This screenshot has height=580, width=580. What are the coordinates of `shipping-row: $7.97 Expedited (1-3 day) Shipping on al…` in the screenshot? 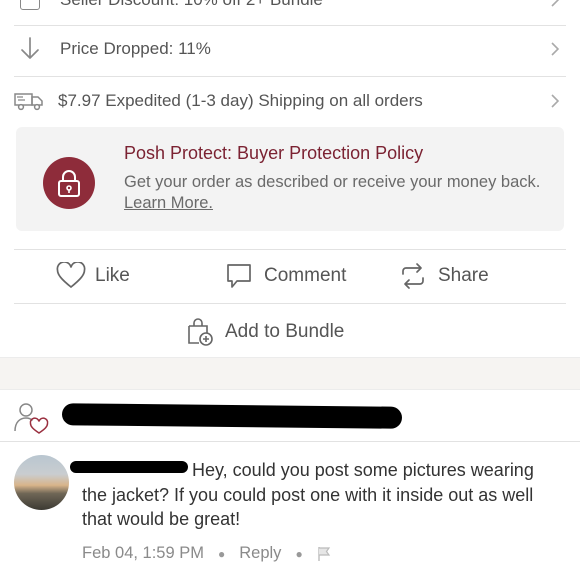 It's located at (290, 101).